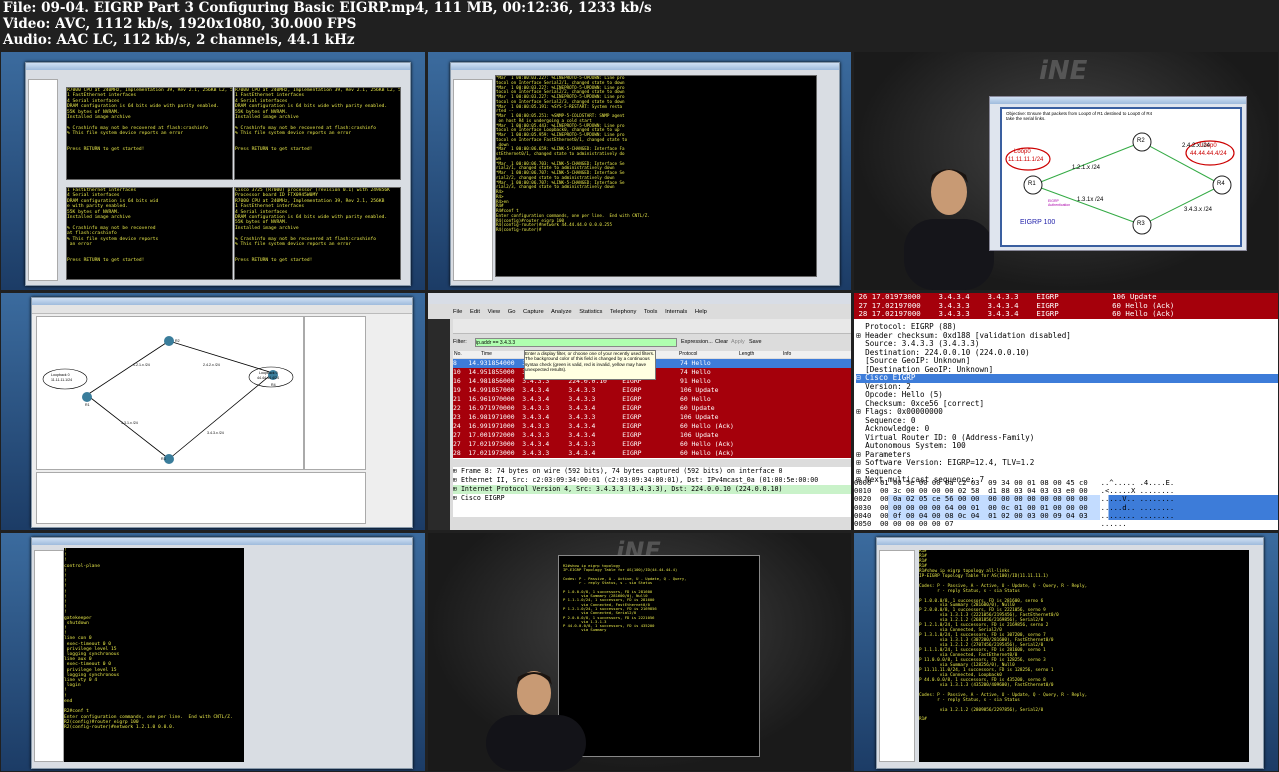 The width and height of the screenshot is (1279, 772). Describe the element at coordinates (1067, 463) in the screenshot. I see `detail-line: ⊞ Software Version: EIGRP=12.4, TLV=1.2` at that location.